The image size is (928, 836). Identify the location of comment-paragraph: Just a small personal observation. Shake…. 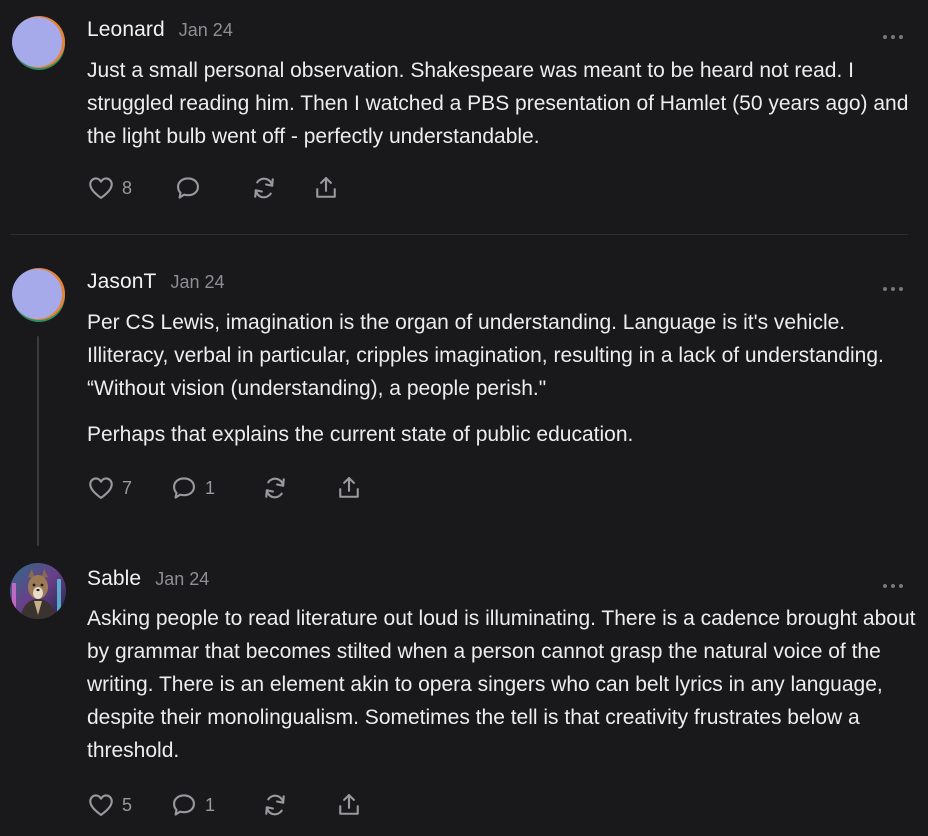
(498, 103).